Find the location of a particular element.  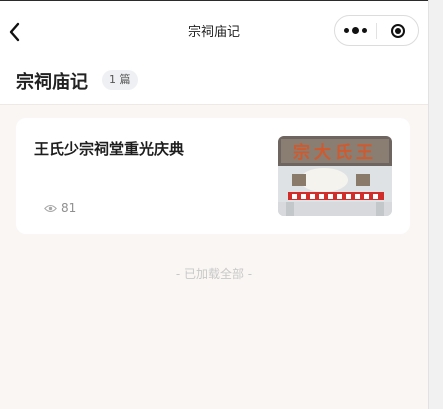

navigation-bar: 宗祠庙记 is located at coordinates (214, 31).